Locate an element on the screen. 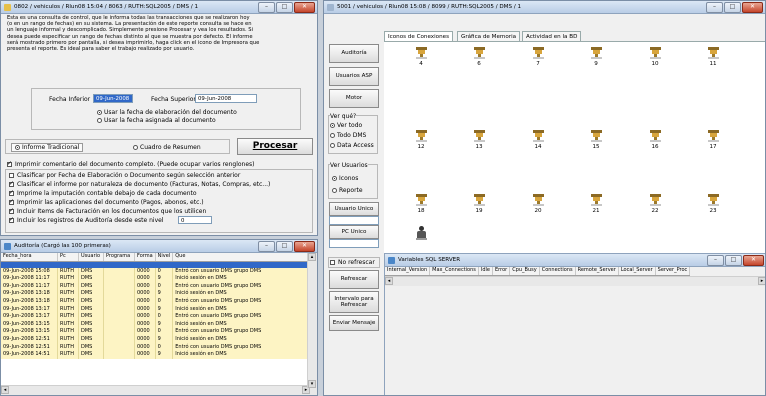  connection-item: 10 is located at coordinates (655, 57).